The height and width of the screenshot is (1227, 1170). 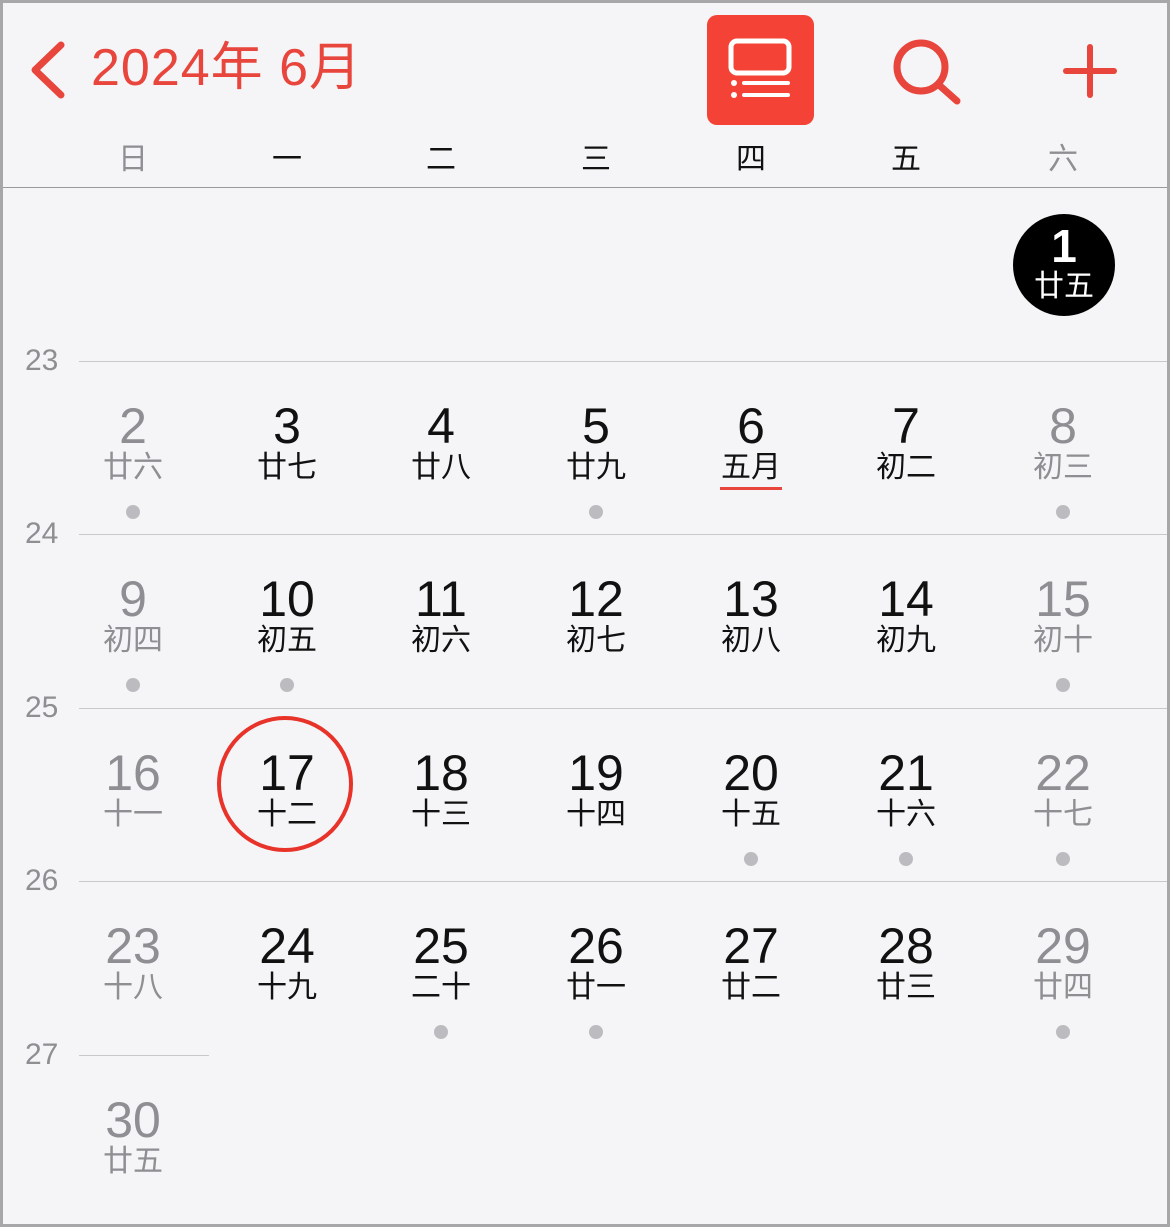 I want to click on day-number: 9, so click(x=133, y=599).